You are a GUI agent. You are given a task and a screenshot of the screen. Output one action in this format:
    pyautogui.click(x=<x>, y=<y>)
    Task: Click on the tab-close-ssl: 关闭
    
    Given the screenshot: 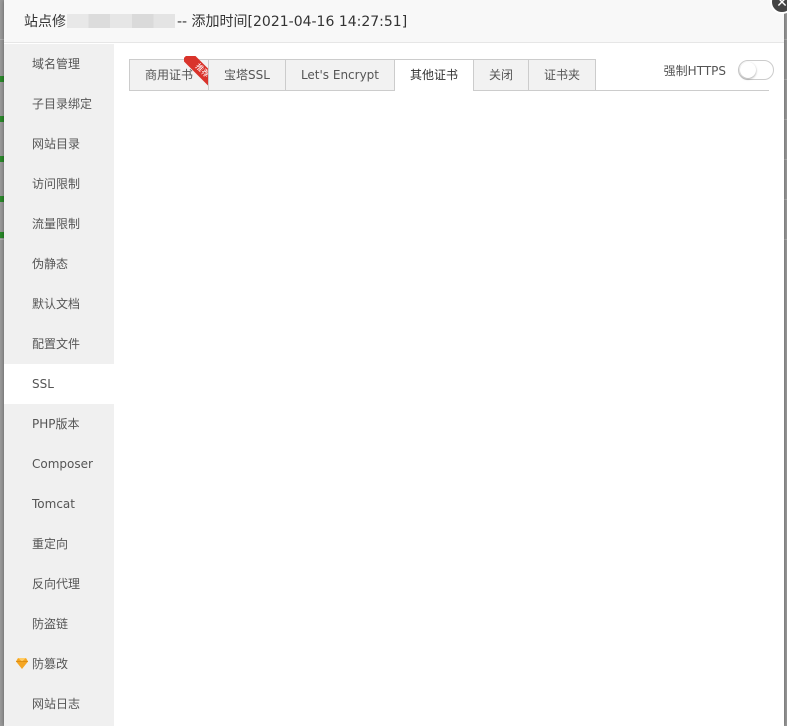 What is the action you would take?
    pyautogui.click(x=501, y=74)
    